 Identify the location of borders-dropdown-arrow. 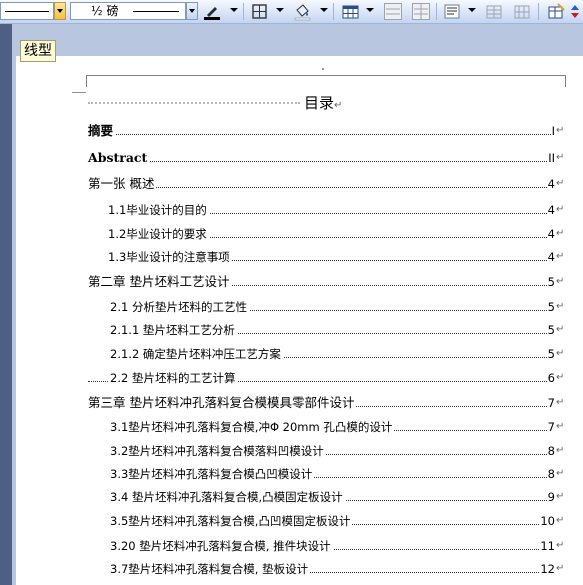
(280, 10).